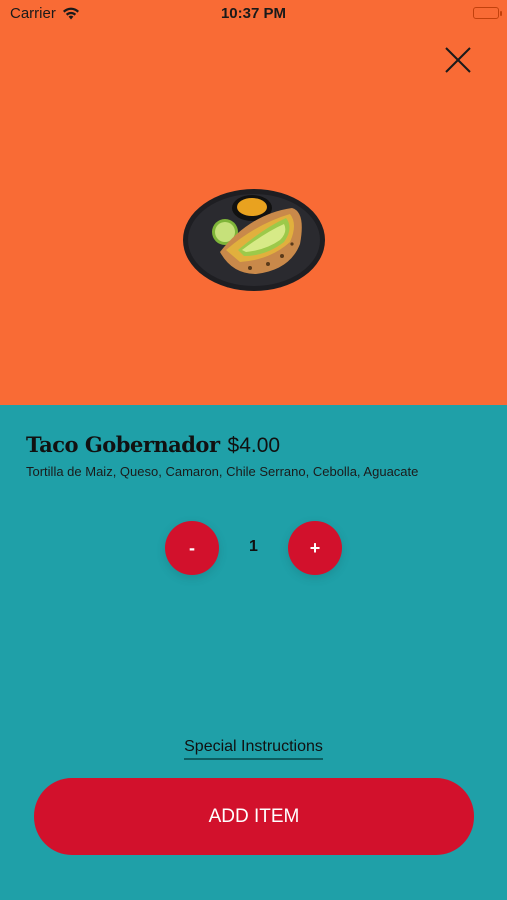  What do you see at coordinates (254, 816) in the screenshot?
I see `add-item-button: ADD ITEM` at bounding box center [254, 816].